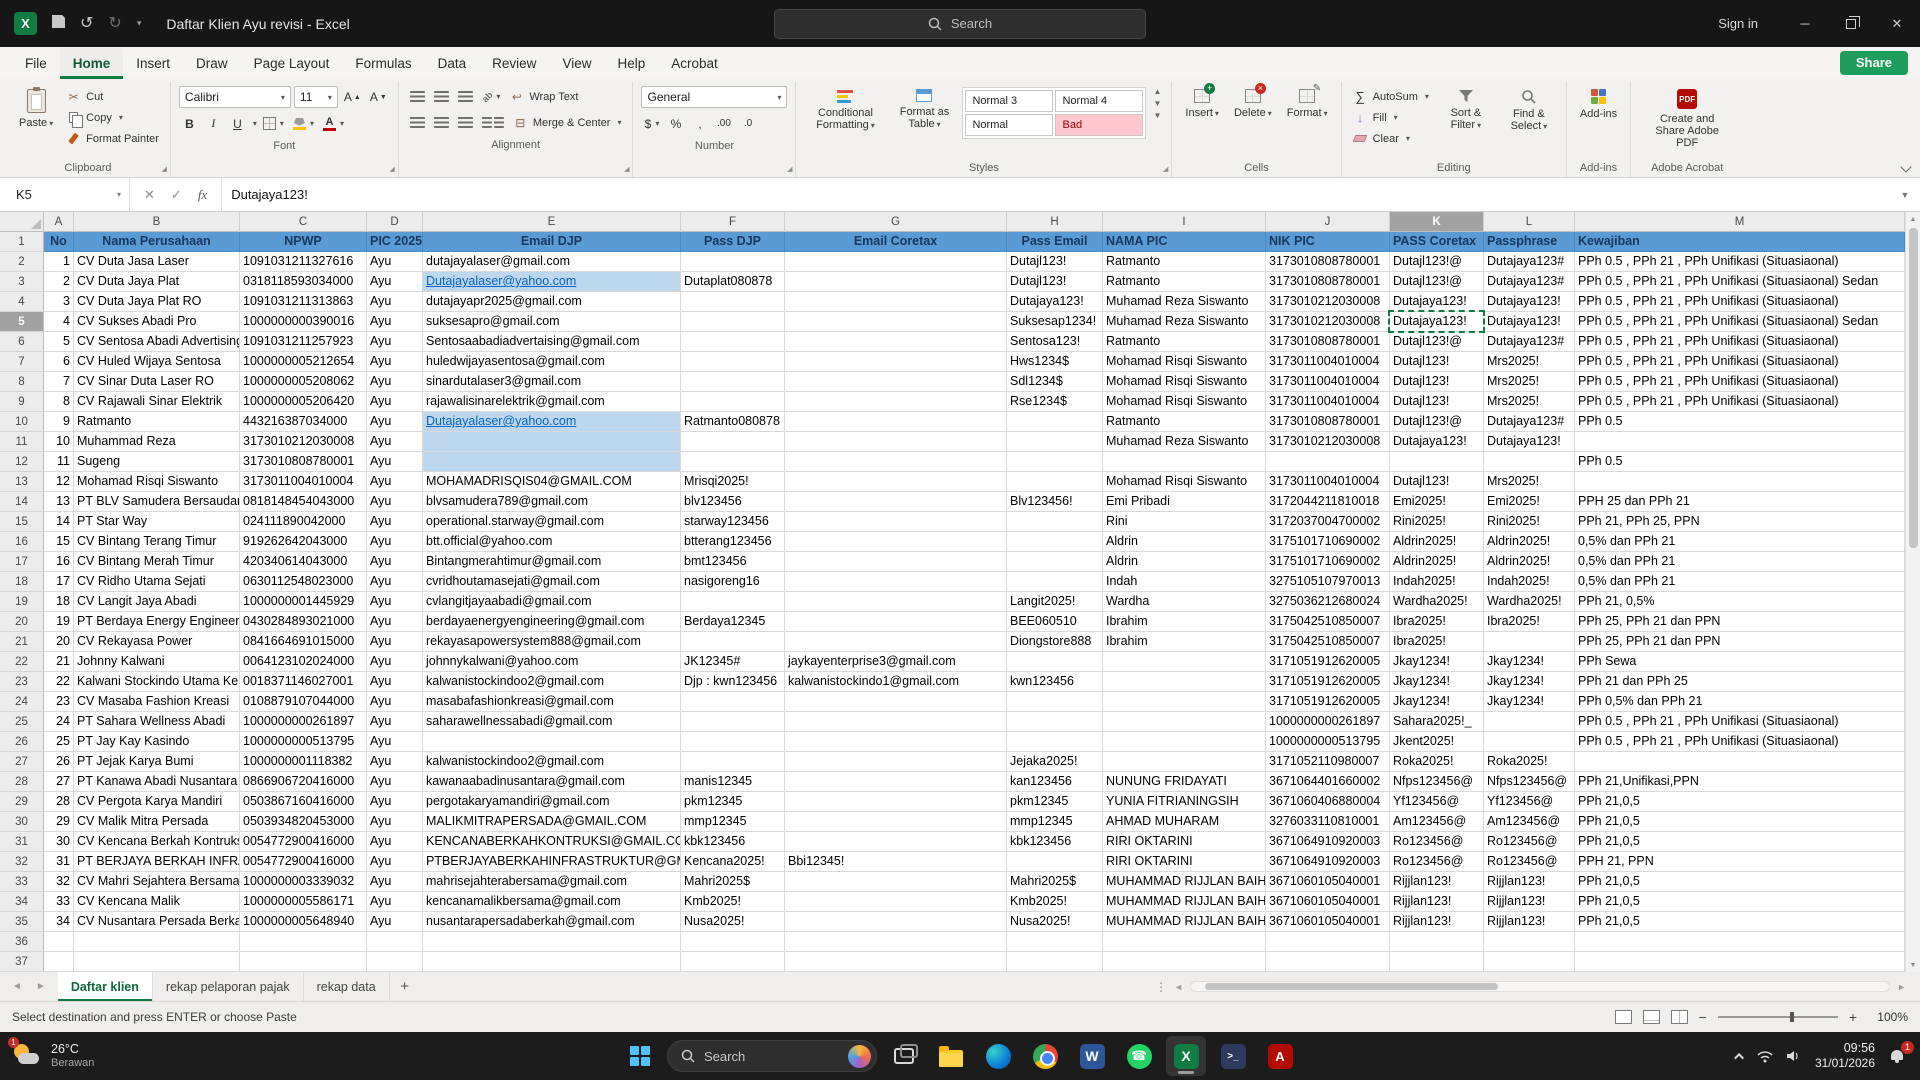 Image resolution: width=1920 pixels, height=1080 pixels. What do you see at coordinates (723, 123) in the screenshot?
I see `increase-decimal-button: .00` at bounding box center [723, 123].